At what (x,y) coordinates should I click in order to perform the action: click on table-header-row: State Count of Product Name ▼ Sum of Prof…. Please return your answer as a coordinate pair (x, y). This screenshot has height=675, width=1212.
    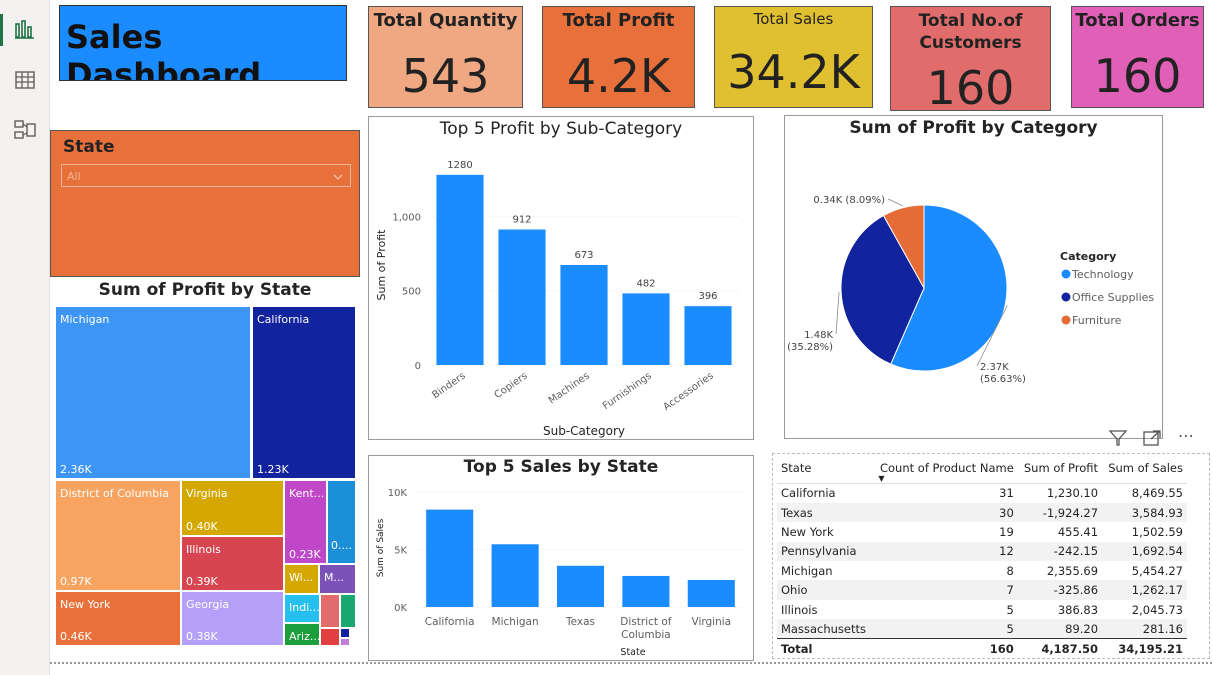
    Looking at the image, I should click on (982, 471).